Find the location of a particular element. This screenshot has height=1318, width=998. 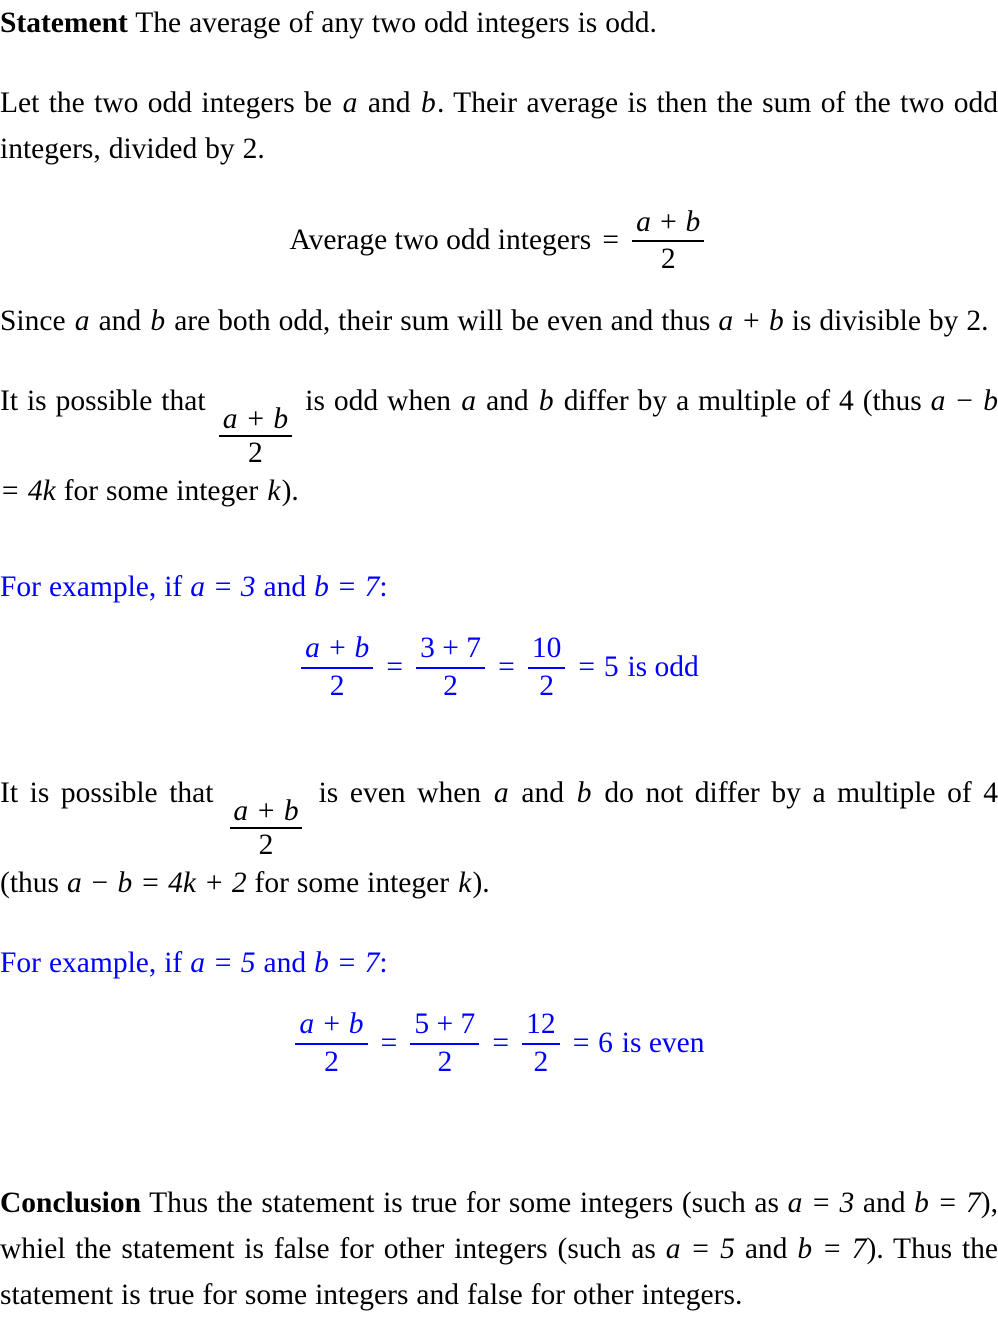

example-even-assignment-a: a = 5 is located at coordinates (223, 963).